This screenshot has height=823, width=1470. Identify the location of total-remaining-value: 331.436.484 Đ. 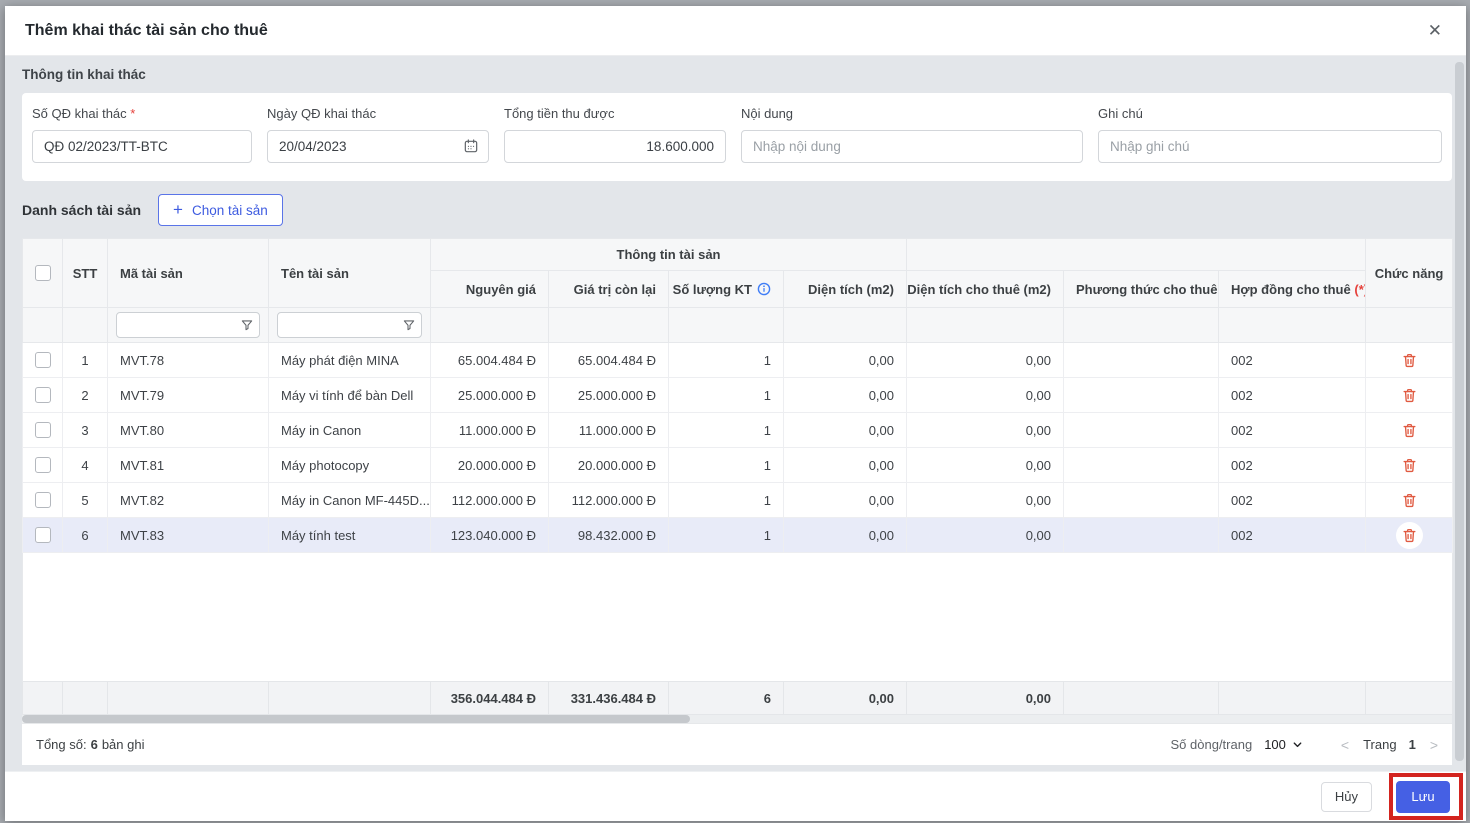
(608, 698).